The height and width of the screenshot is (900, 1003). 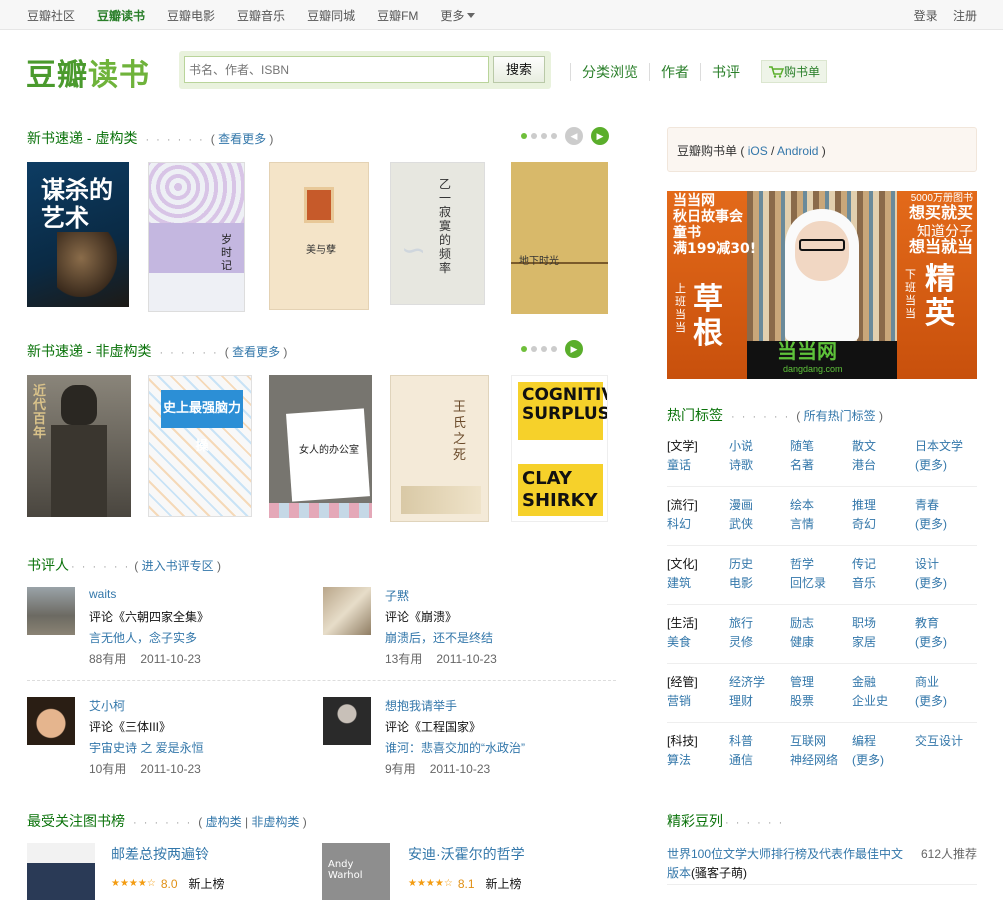 What do you see at coordinates (741, 563) in the screenshot?
I see `tag: 历史` at bounding box center [741, 563].